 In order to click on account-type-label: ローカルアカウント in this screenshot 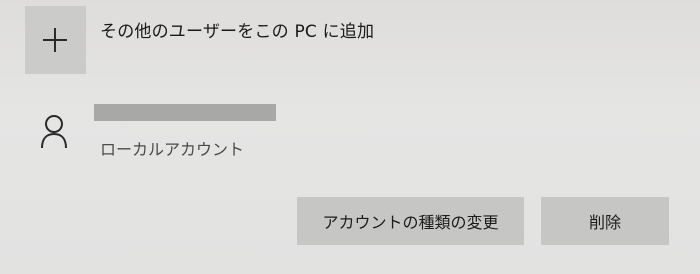, I will do `click(172, 149)`.